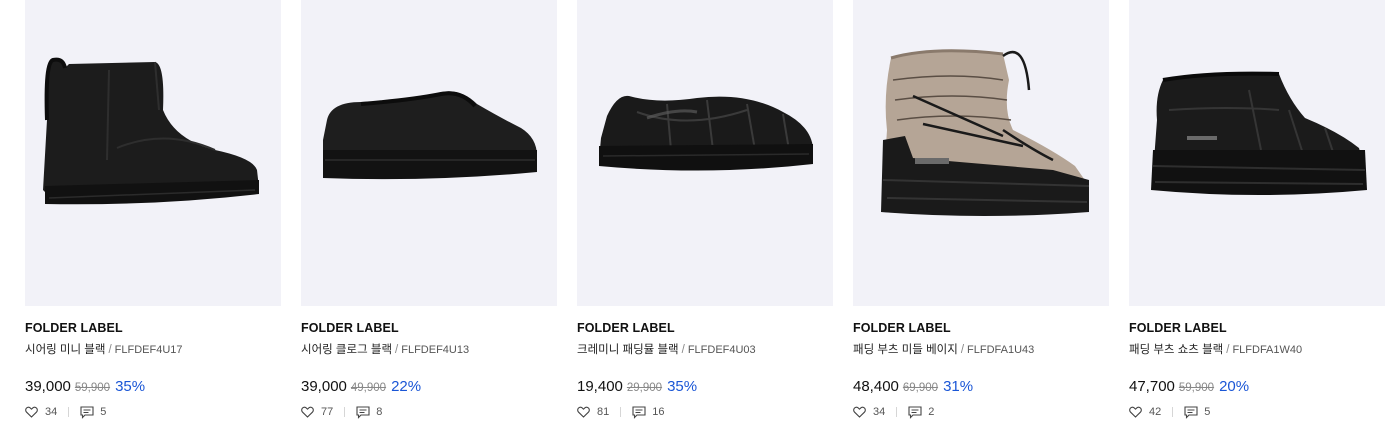 This screenshot has height=436, width=1393. What do you see at coordinates (341, 412) in the screenshot?
I see `engagement-row: 77 8` at bounding box center [341, 412].